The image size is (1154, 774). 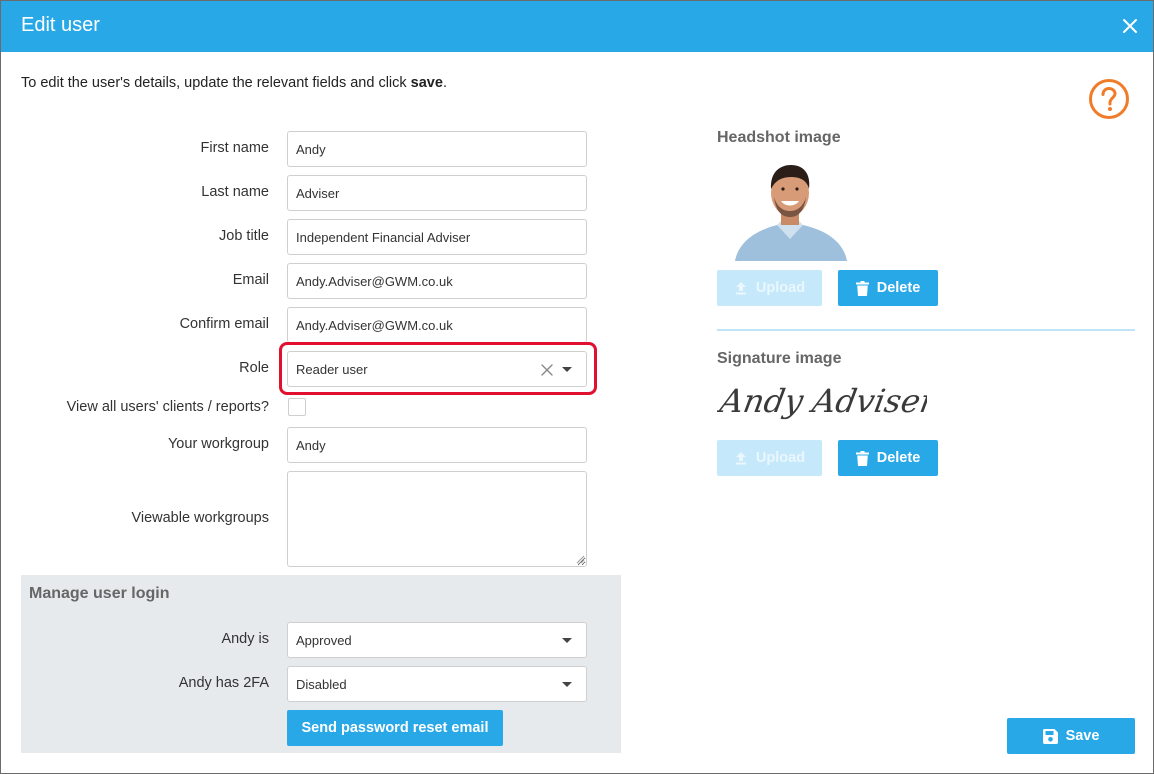 What do you see at coordinates (223, 683) in the screenshot?
I see `twofa-label: Andy has 2FA` at bounding box center [223, 683].